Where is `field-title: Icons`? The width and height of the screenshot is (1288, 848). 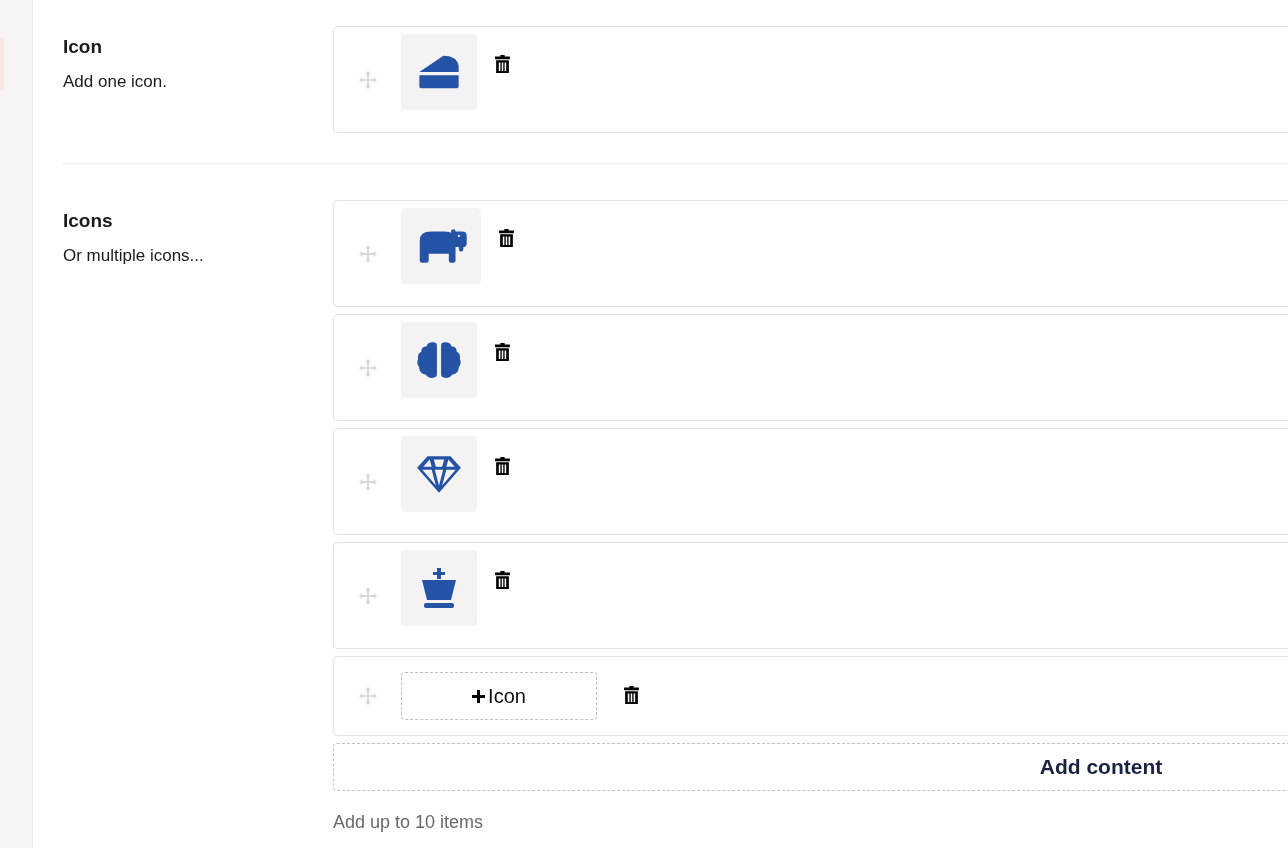 field-title: Icons is located at coordinates (88, 221).